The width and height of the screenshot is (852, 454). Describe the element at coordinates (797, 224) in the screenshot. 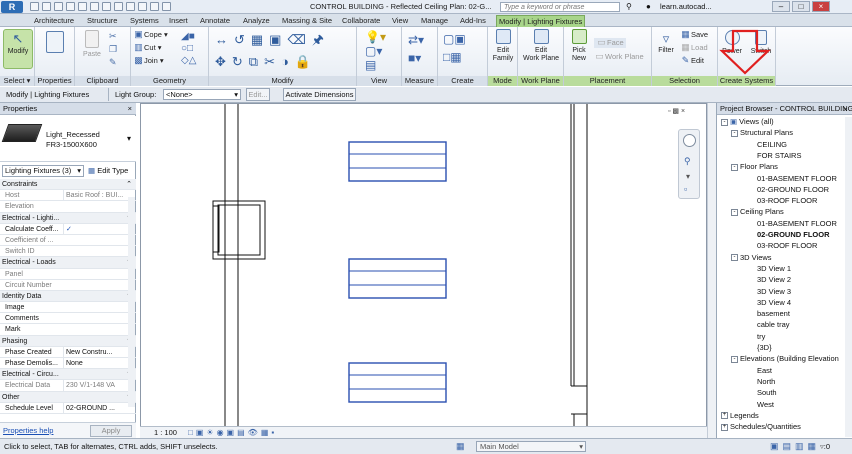

I see `browser-view-item: 01-BASEMENT FLOOR` at that location.